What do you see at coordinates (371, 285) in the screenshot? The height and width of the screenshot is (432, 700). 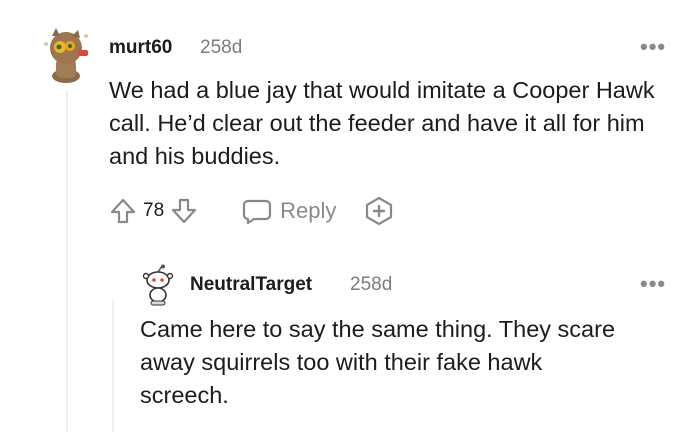 I see `reply-timestamp: 258d` at bounding box center [371, 285].